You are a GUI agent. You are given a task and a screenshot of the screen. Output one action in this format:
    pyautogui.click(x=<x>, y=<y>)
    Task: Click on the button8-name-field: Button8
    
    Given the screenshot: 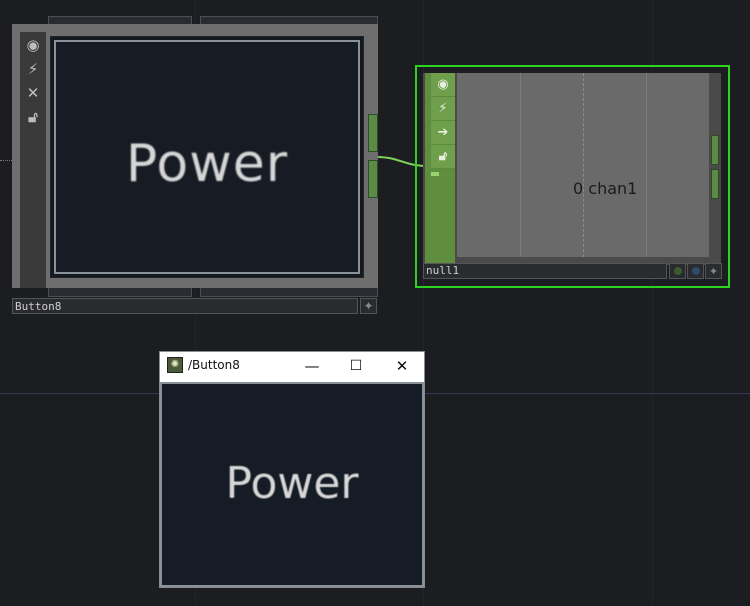 What is the action you would take?
    pyautogui.click(x=185, y=306)
    